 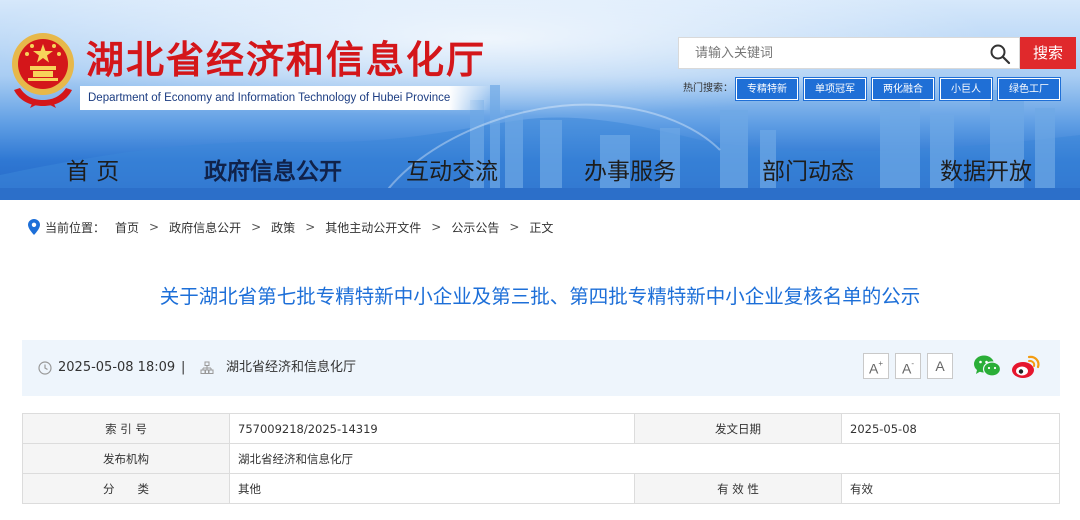 I want to click on table-row: 发布机构 湖北省经济和信息化厅, so click(x=541, y=458).